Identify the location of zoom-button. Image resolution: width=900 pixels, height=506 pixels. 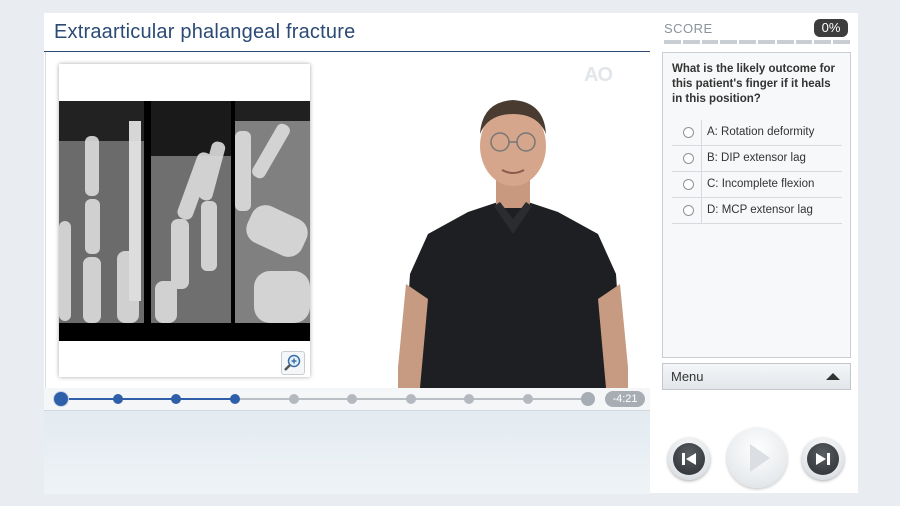
(293, 363).